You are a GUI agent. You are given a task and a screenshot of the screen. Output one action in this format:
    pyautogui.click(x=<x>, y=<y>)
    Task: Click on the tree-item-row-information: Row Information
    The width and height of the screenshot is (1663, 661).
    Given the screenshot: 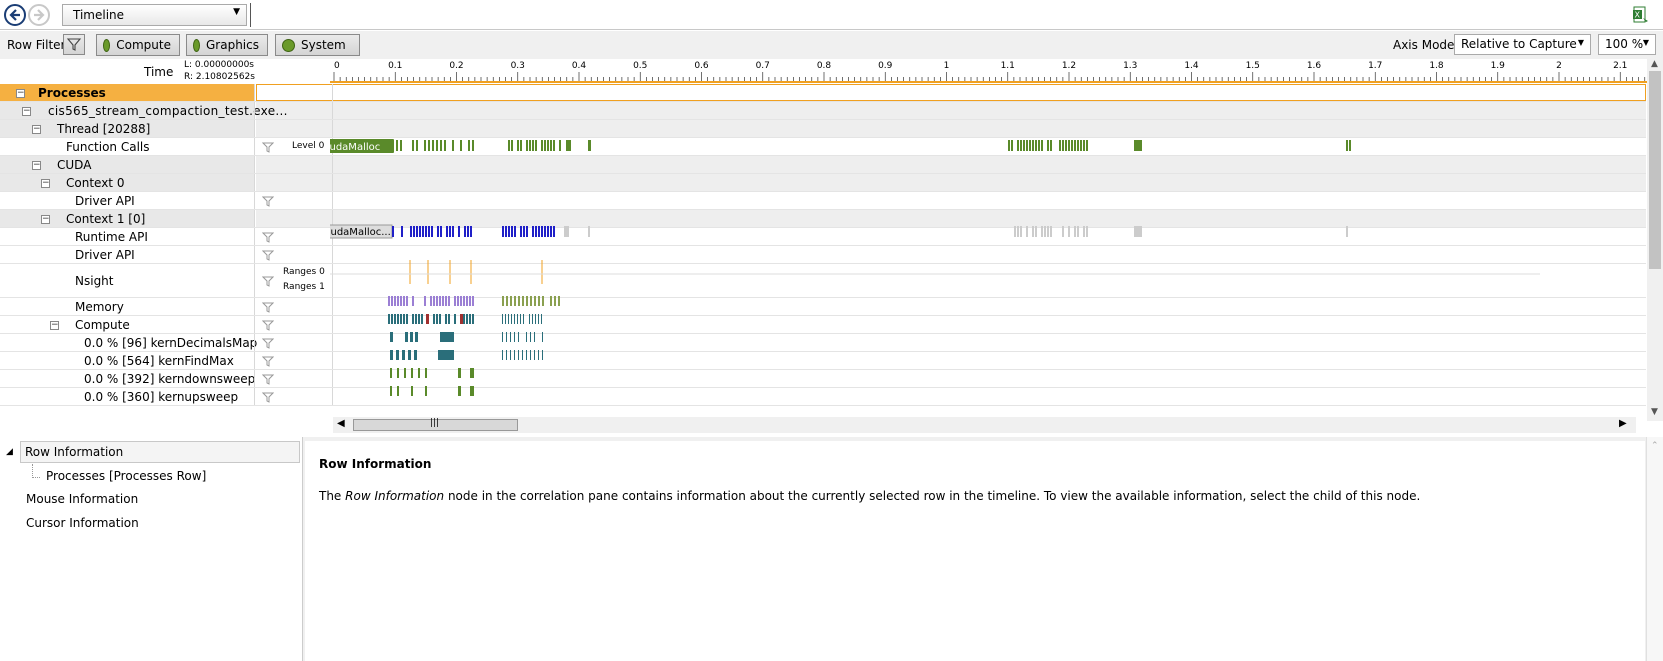 What is the action you would take?
    pyautogui.click(x=160, y=452)
    